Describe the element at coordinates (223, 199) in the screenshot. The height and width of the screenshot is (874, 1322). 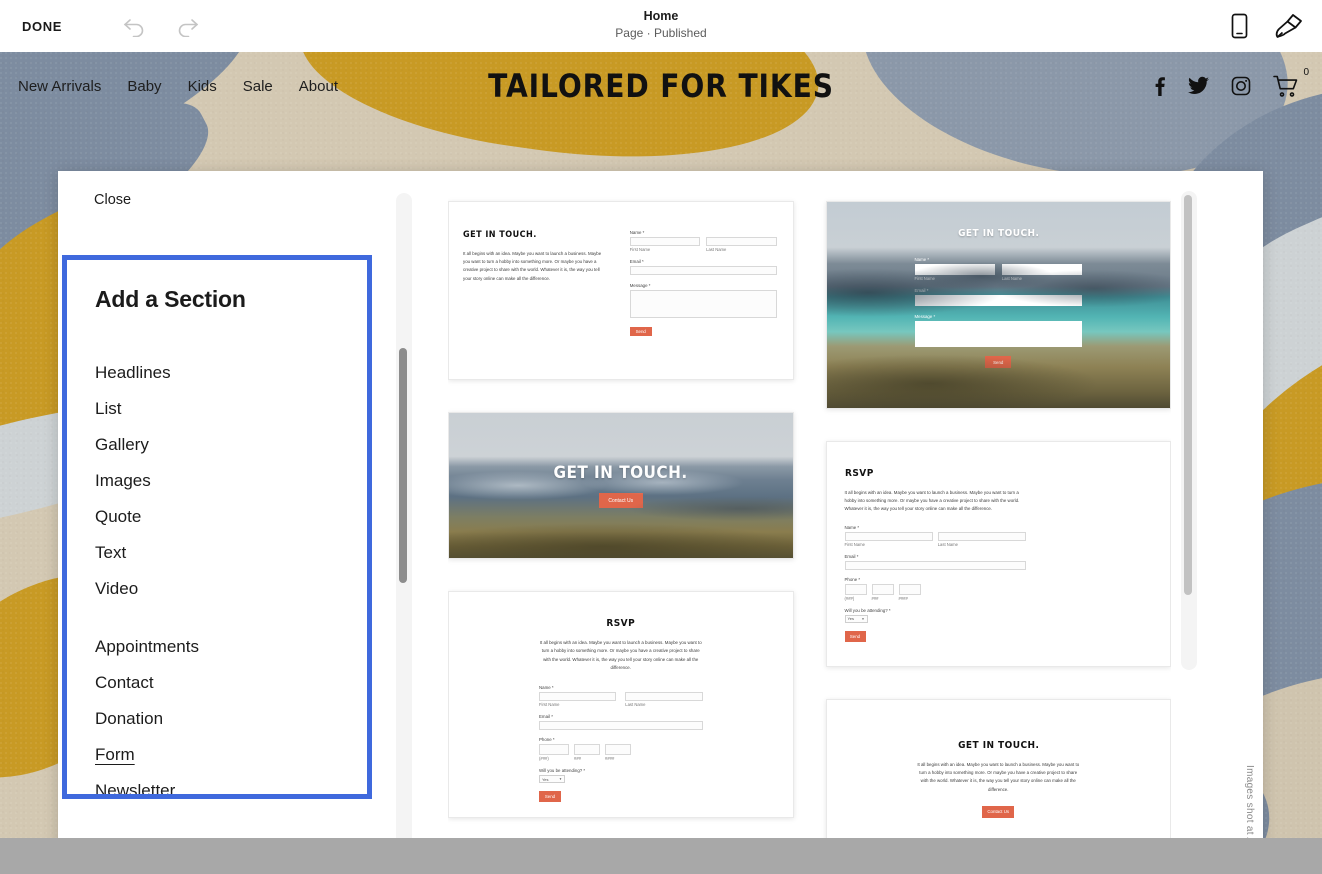
I see `modal-close-row: Close` at that location.